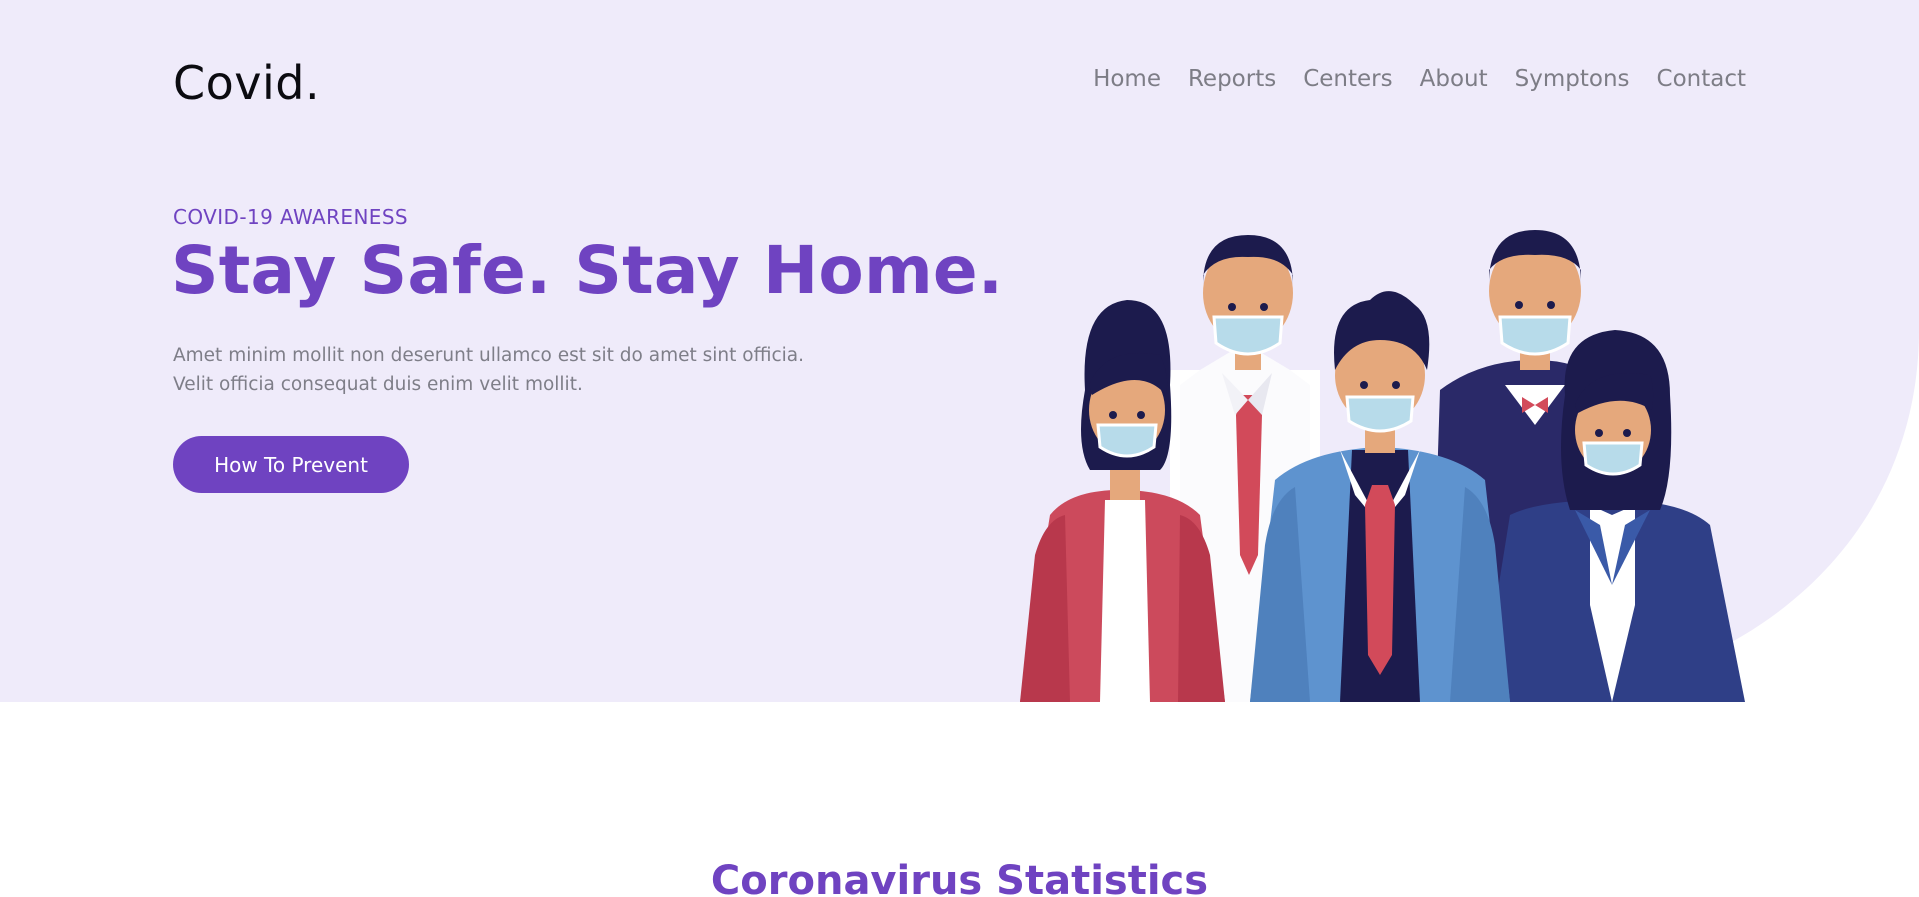 The width and height of the screenshot is (1919, 897). Describe the element at coordinates (246, 83) in the screenshot. I see `site-logo: Covid.` at that location.